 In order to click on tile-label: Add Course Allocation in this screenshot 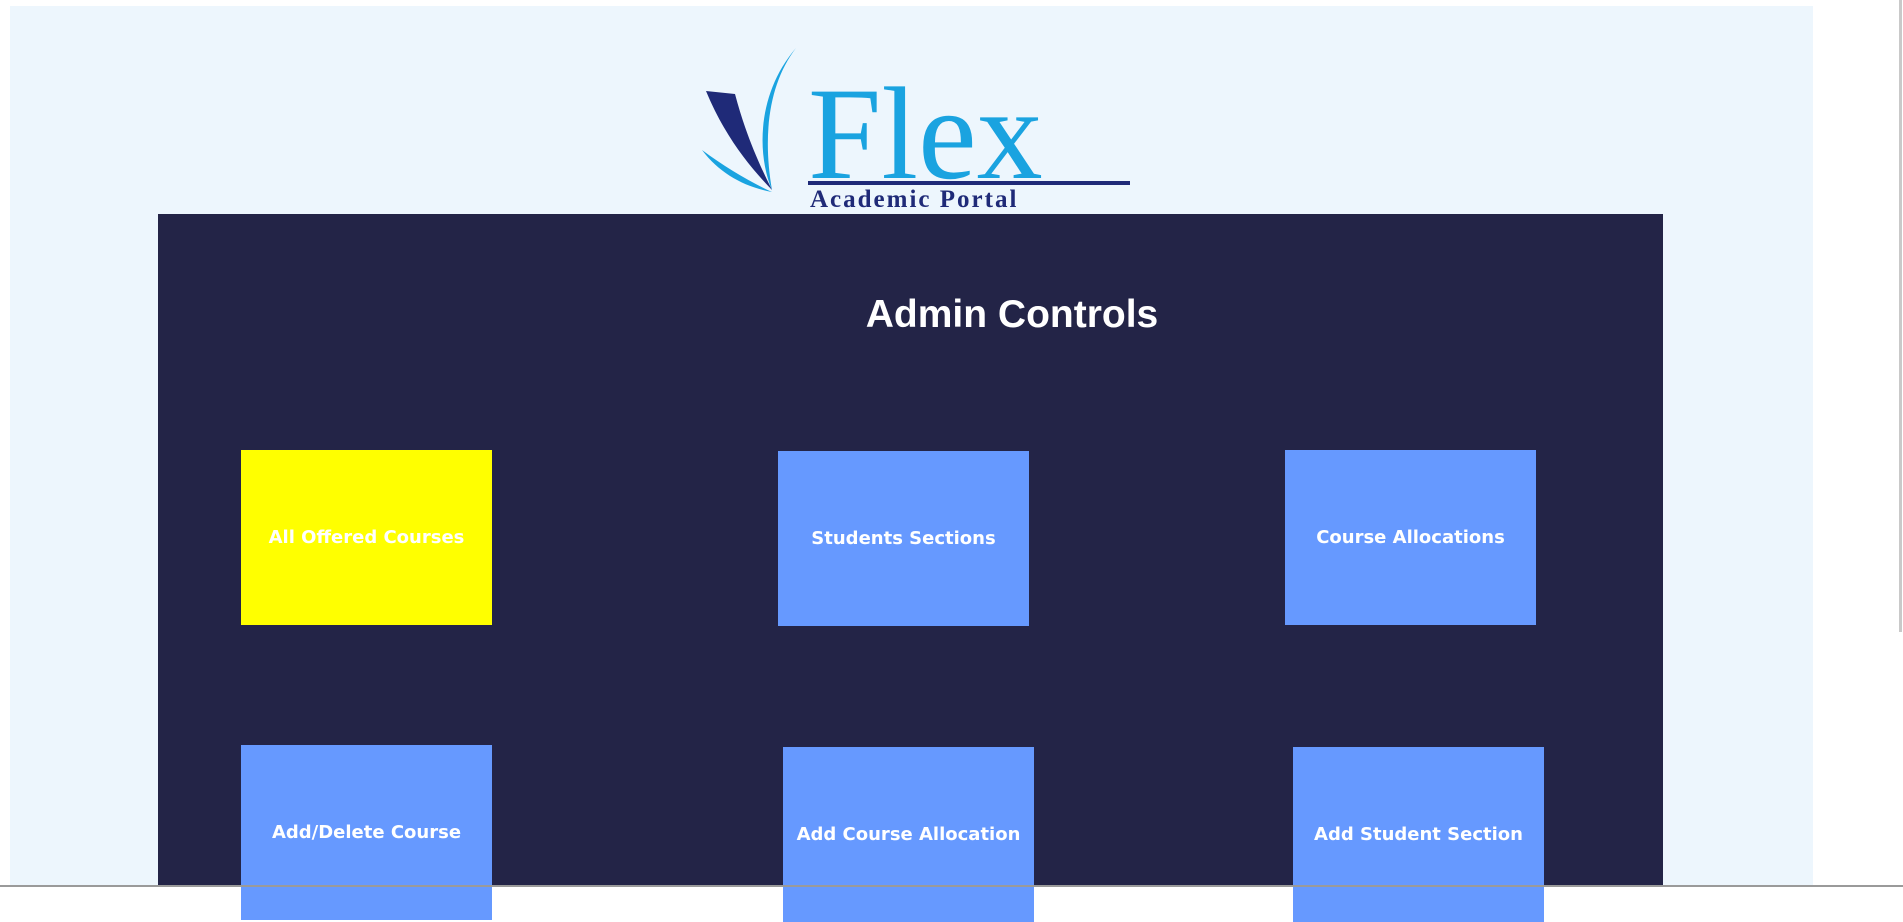, I will do `click(908, 834)`.